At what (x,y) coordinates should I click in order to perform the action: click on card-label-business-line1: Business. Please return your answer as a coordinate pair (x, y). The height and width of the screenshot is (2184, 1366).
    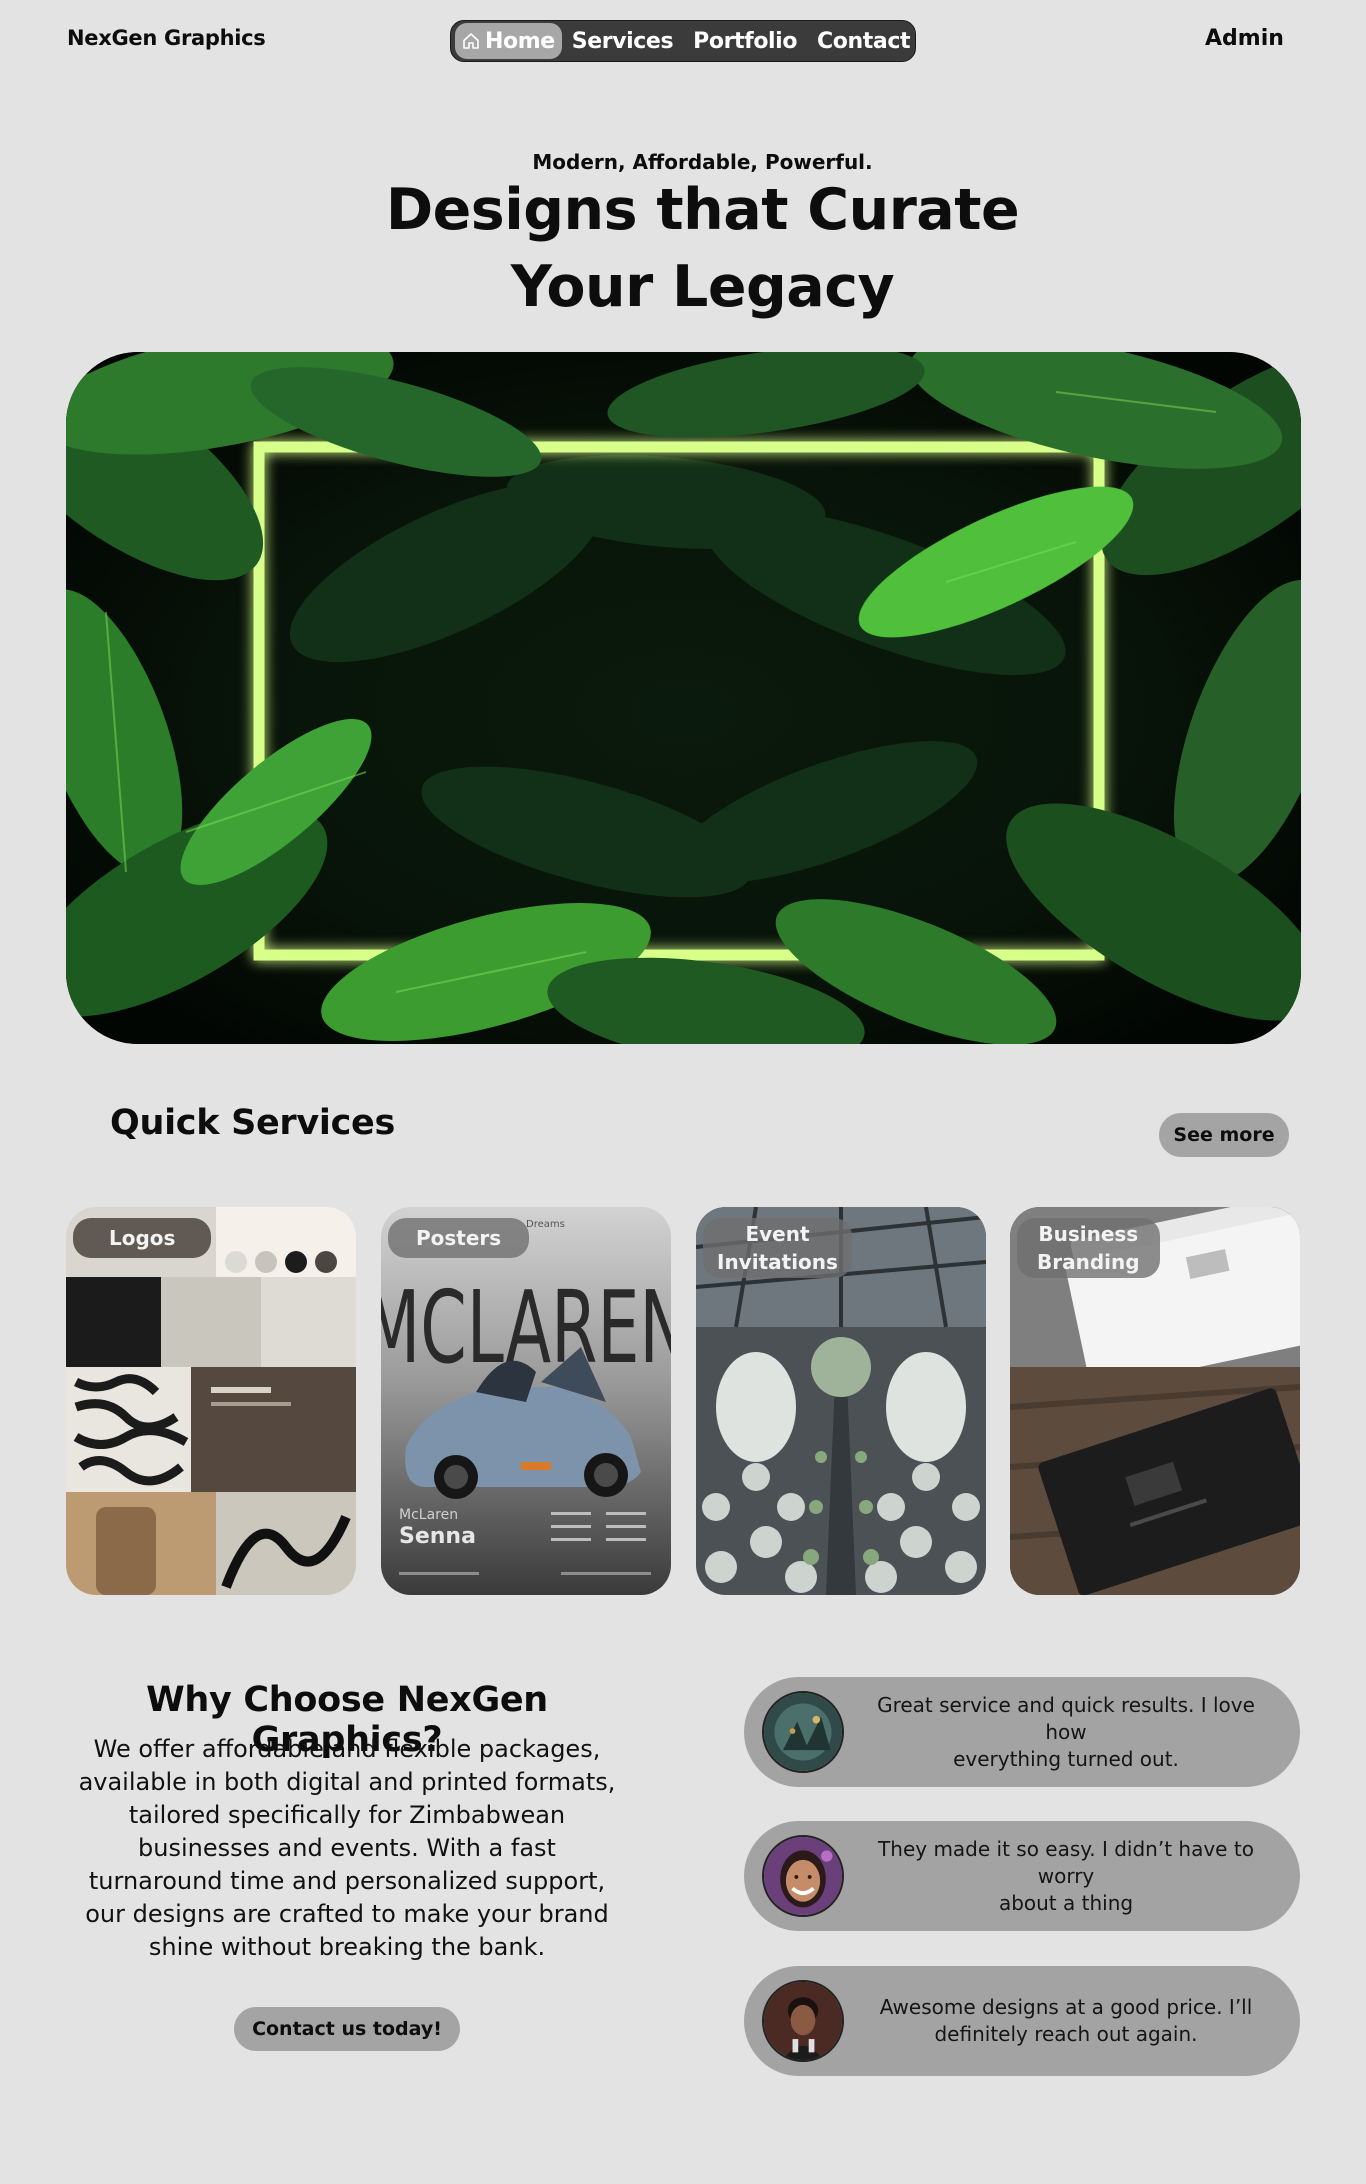
    Looking at the image, I should click on (1088, 1234).